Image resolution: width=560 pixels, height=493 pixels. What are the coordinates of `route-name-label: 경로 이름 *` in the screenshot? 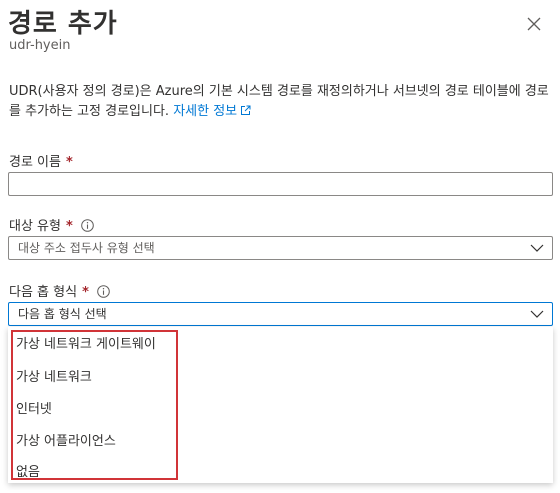 It's located at (41, 160).